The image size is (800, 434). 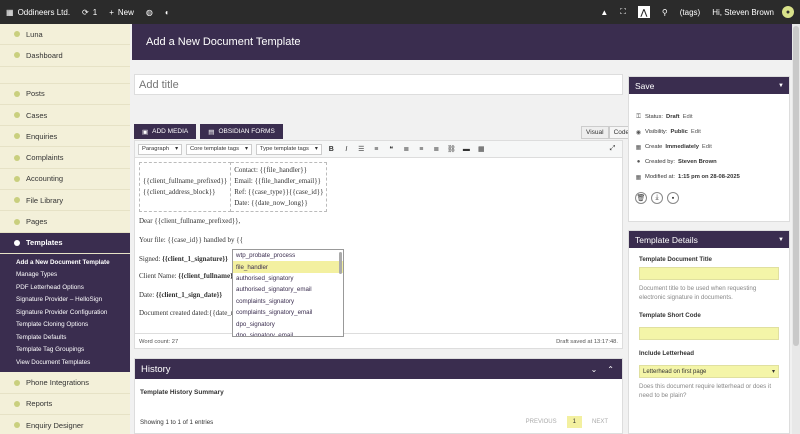 I want to click on created-by-row: ● Created by: Steven Brown, so click(x=676, y=162).